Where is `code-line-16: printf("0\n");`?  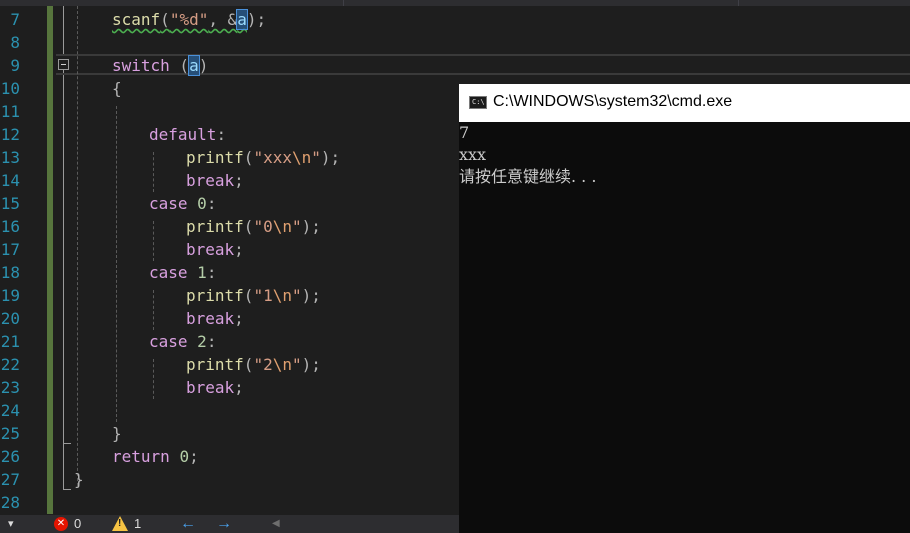 code-line-16: printf("0\n"); is located at coordinates (253, 226).